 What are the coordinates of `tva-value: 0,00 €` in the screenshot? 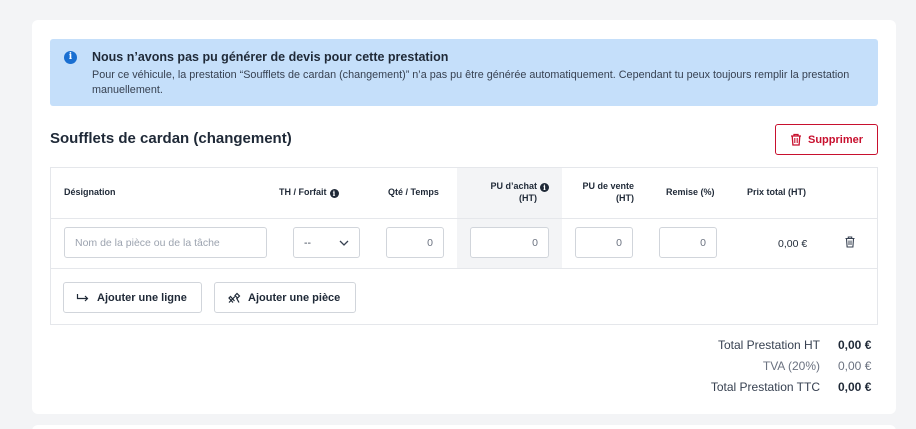 It's located at (855, 366).